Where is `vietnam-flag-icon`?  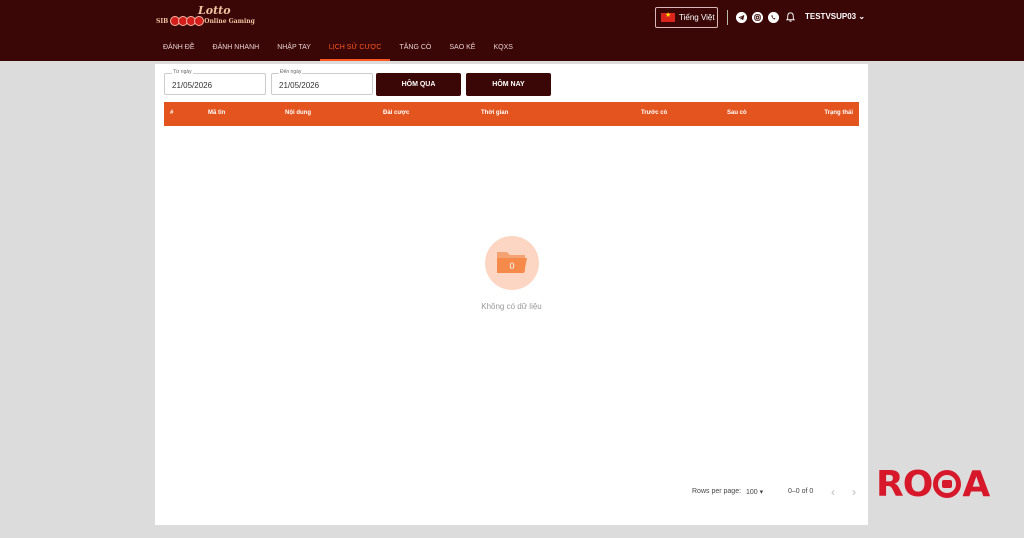 vietnam-flag-icon is located at coordinates (668, 16).